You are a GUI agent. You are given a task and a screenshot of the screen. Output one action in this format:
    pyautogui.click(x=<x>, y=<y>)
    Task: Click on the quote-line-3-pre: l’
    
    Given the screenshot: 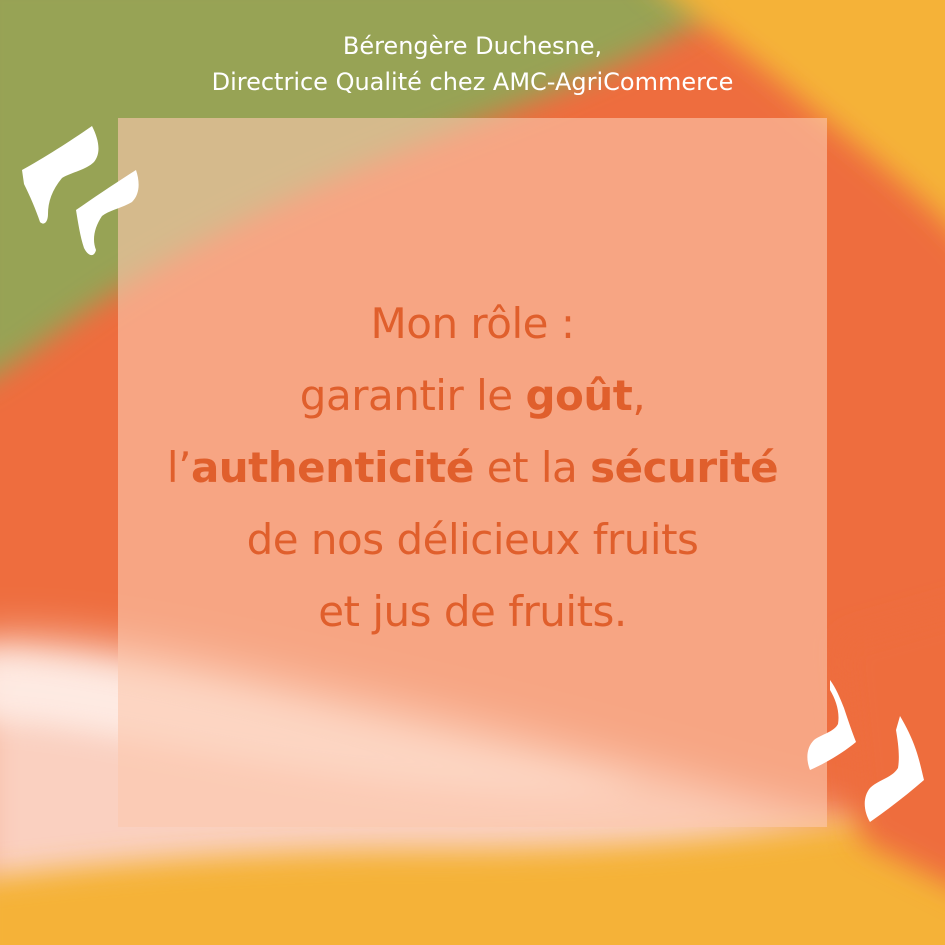 What is the action you would take?
    pyautogui.click(x=179, y=467)
    